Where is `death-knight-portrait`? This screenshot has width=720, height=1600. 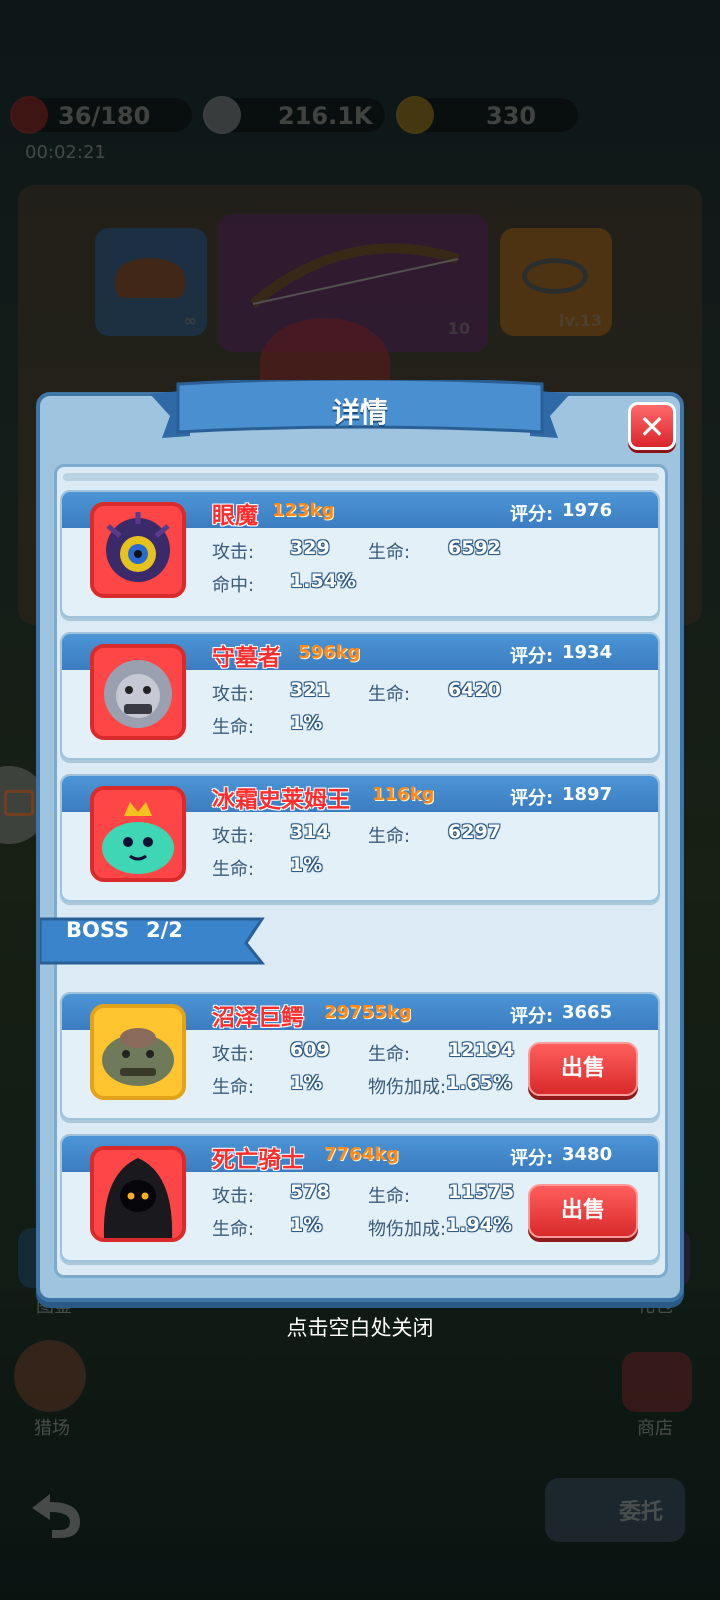
death-knight-portrait is located at coordinates (138, 1194).